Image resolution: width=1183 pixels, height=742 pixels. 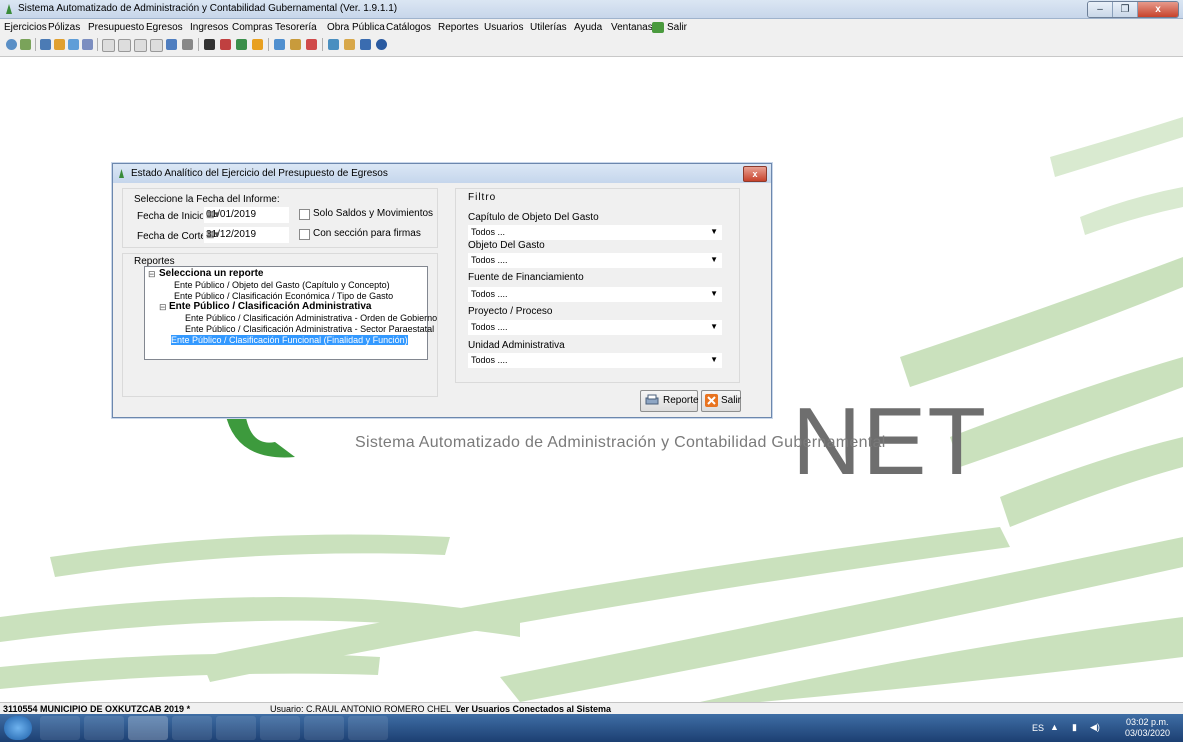 I want to click on connected-users-link: Ver Usuarios Conectados al Sistema, so click(x=533, y=709).